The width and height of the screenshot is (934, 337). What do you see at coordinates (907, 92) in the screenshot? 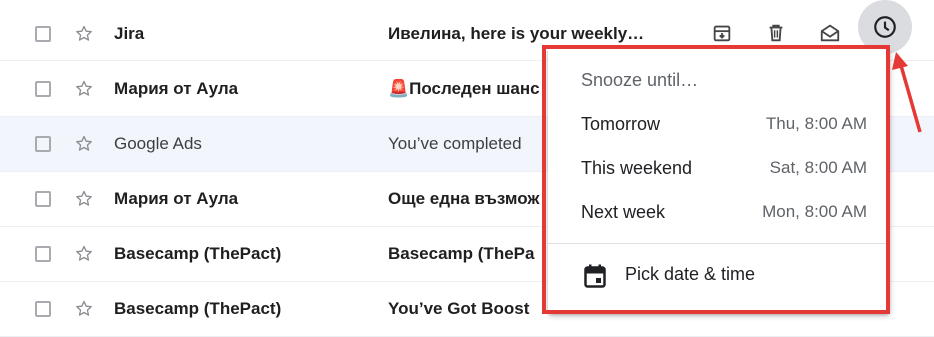
I see `annotation-arrow` at bounding box center [907, 92].